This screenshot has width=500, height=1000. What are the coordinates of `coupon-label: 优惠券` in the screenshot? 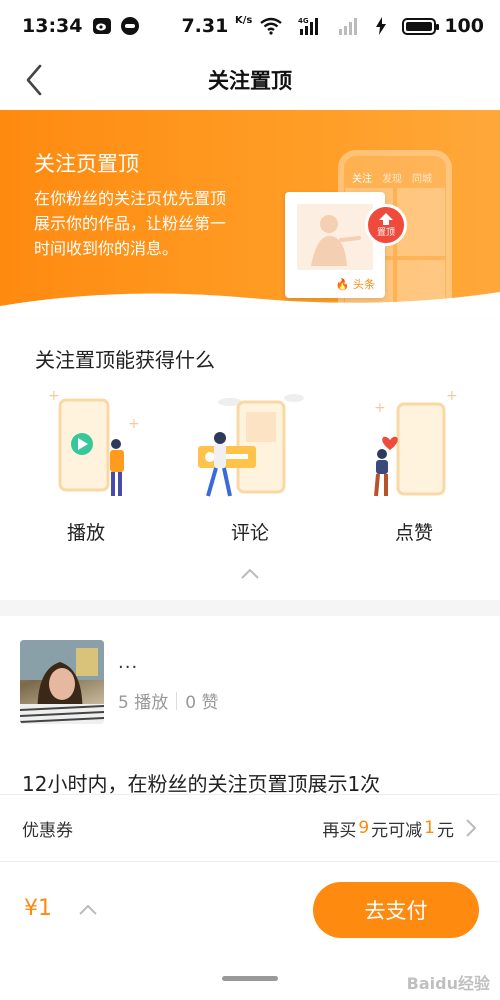 It's located at (47, 830).